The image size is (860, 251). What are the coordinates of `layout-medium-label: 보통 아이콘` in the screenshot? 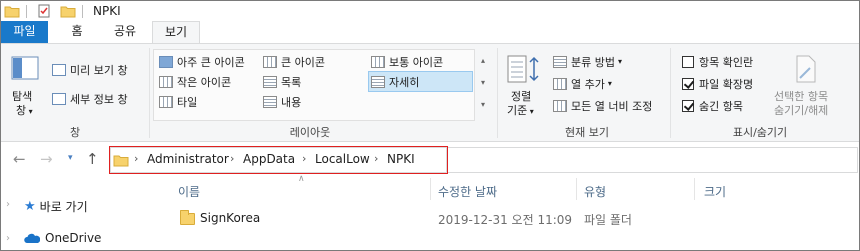 It's located at (416, 62).